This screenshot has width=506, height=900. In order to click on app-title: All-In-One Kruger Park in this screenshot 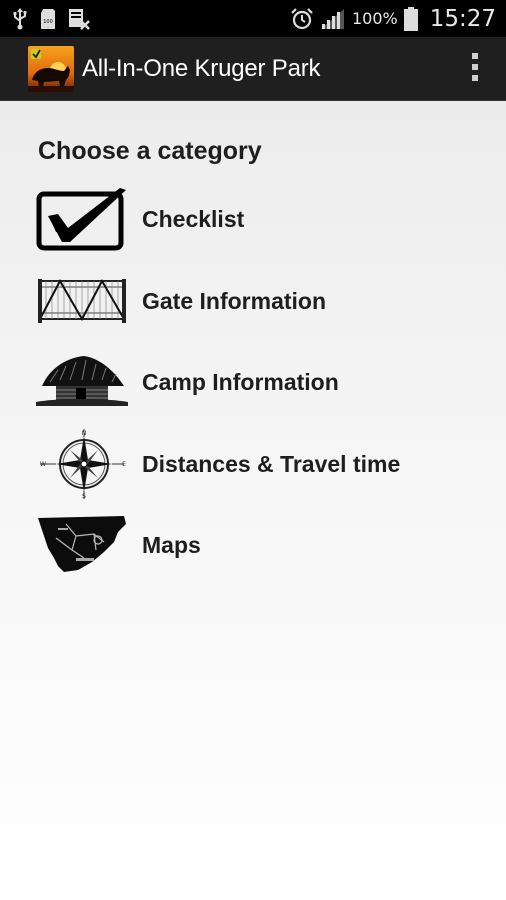, I will do `click(201, 68)`.